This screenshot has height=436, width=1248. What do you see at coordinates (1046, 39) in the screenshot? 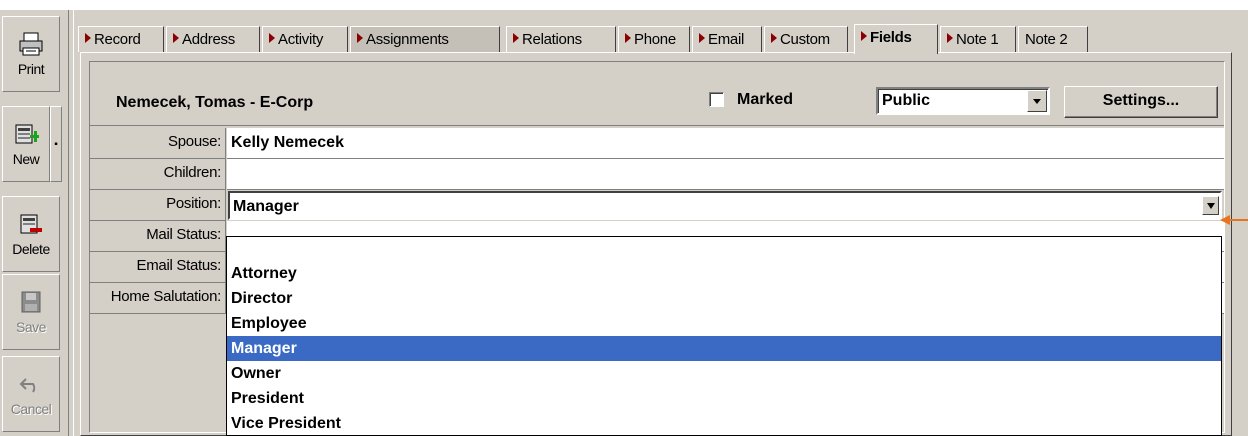
I see `tab-label: Note 2` at bounding box center [1046, 39].